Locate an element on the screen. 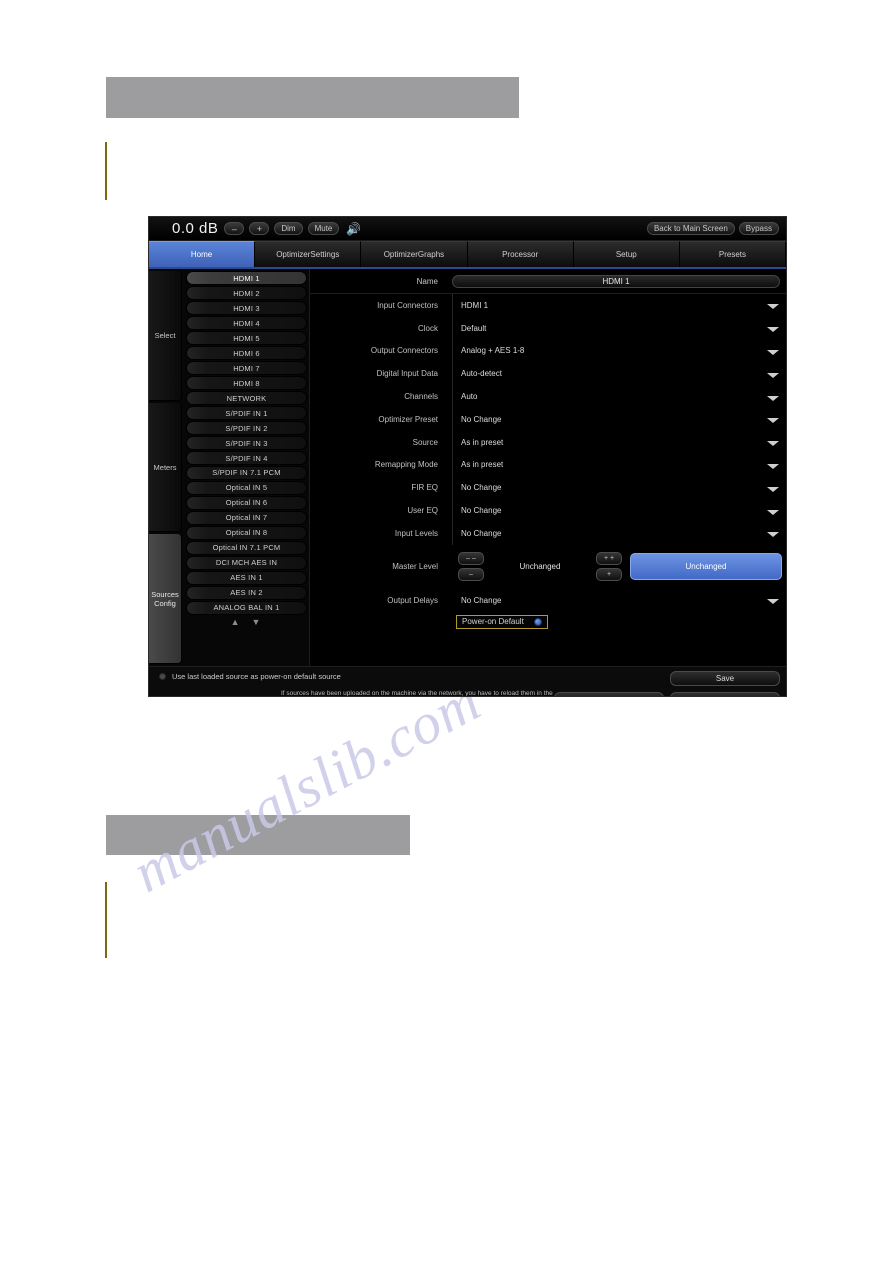 Image resolution: width=893 pixels, height=1263 pixels. save-button: Save is located at coordinates (725, 678).